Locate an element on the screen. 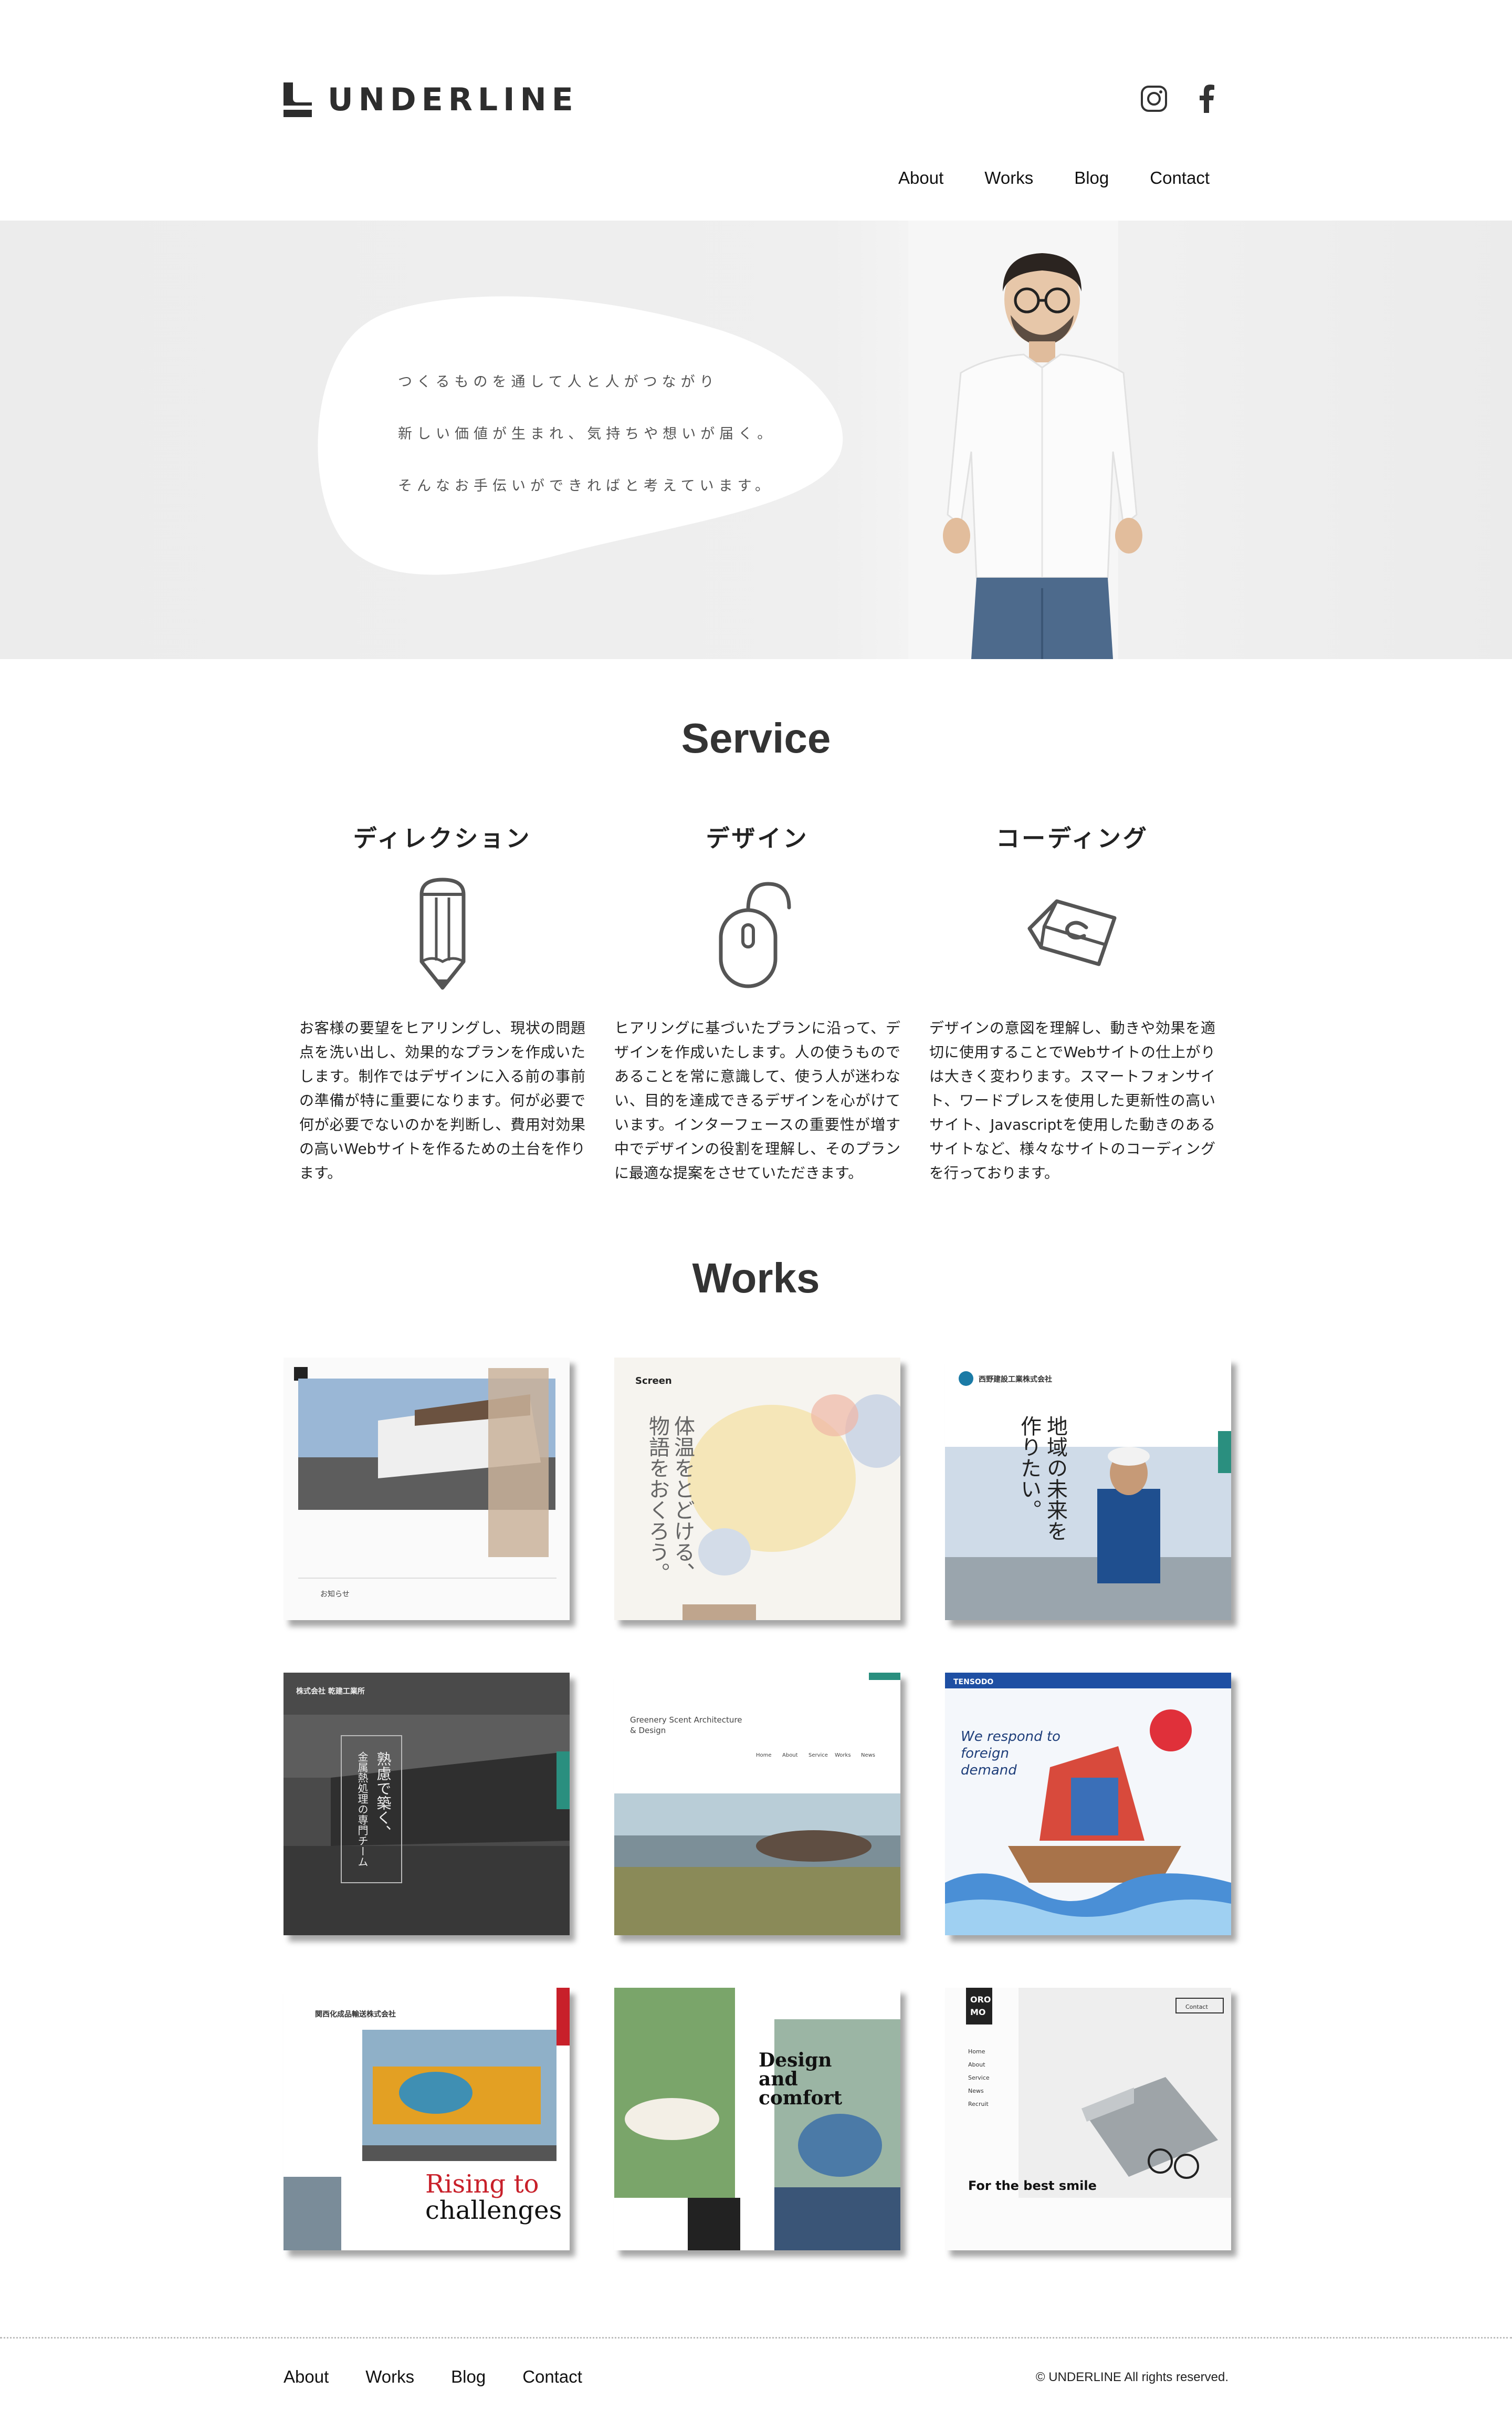 This screenshot has width=1512, height=2421. work-text: & Design is located at coordinates (648, 1730).